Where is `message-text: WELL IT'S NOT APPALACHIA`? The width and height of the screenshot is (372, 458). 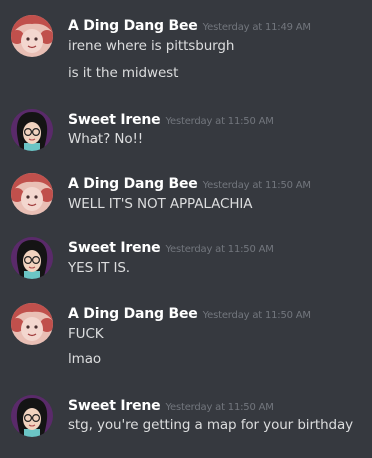
message-text: WELL IT'S NOT APPALACHIA is located at coordinates (160, 204).